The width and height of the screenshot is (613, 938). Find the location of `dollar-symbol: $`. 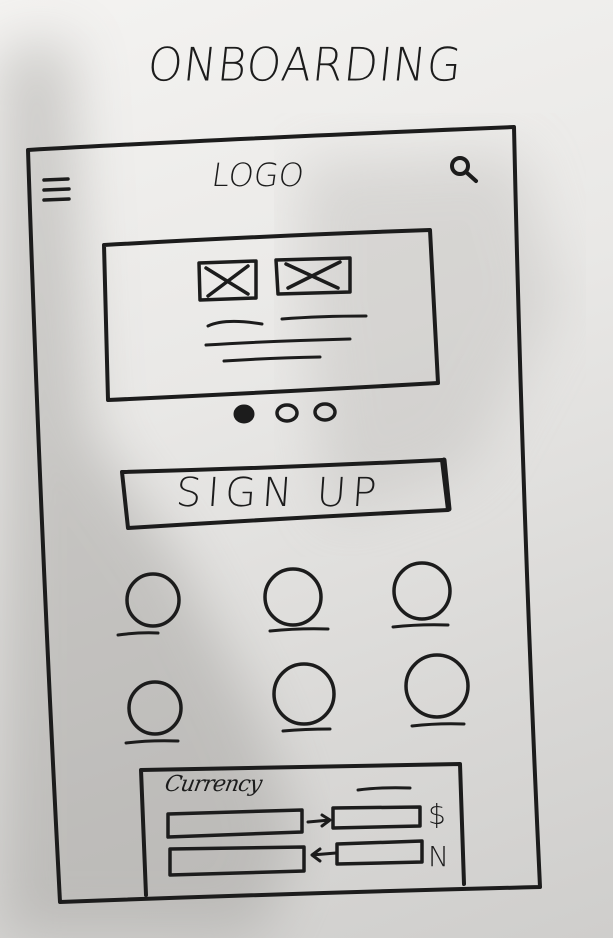

dollar-symbol: $ is located at coordinates (437, 814).